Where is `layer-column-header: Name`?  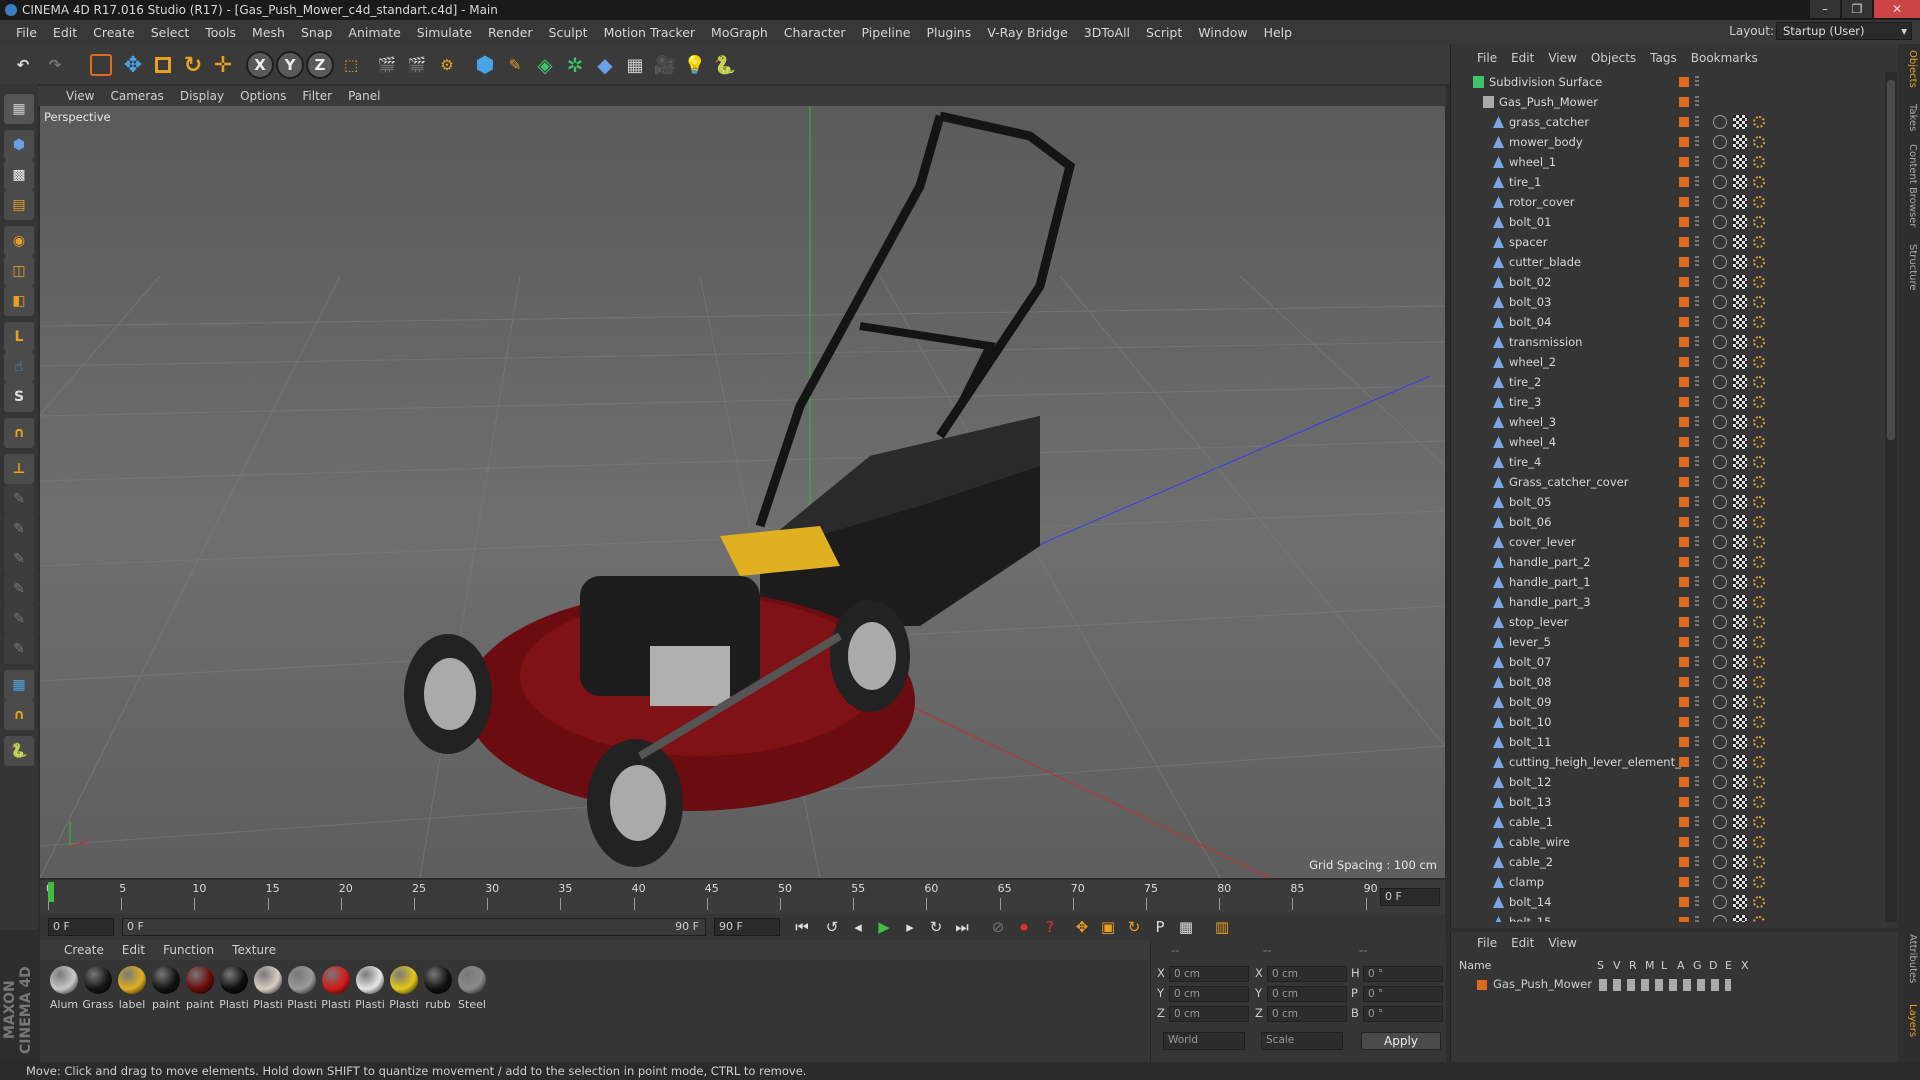
layer-column-header: Name is located at coordinates (1475, 965).